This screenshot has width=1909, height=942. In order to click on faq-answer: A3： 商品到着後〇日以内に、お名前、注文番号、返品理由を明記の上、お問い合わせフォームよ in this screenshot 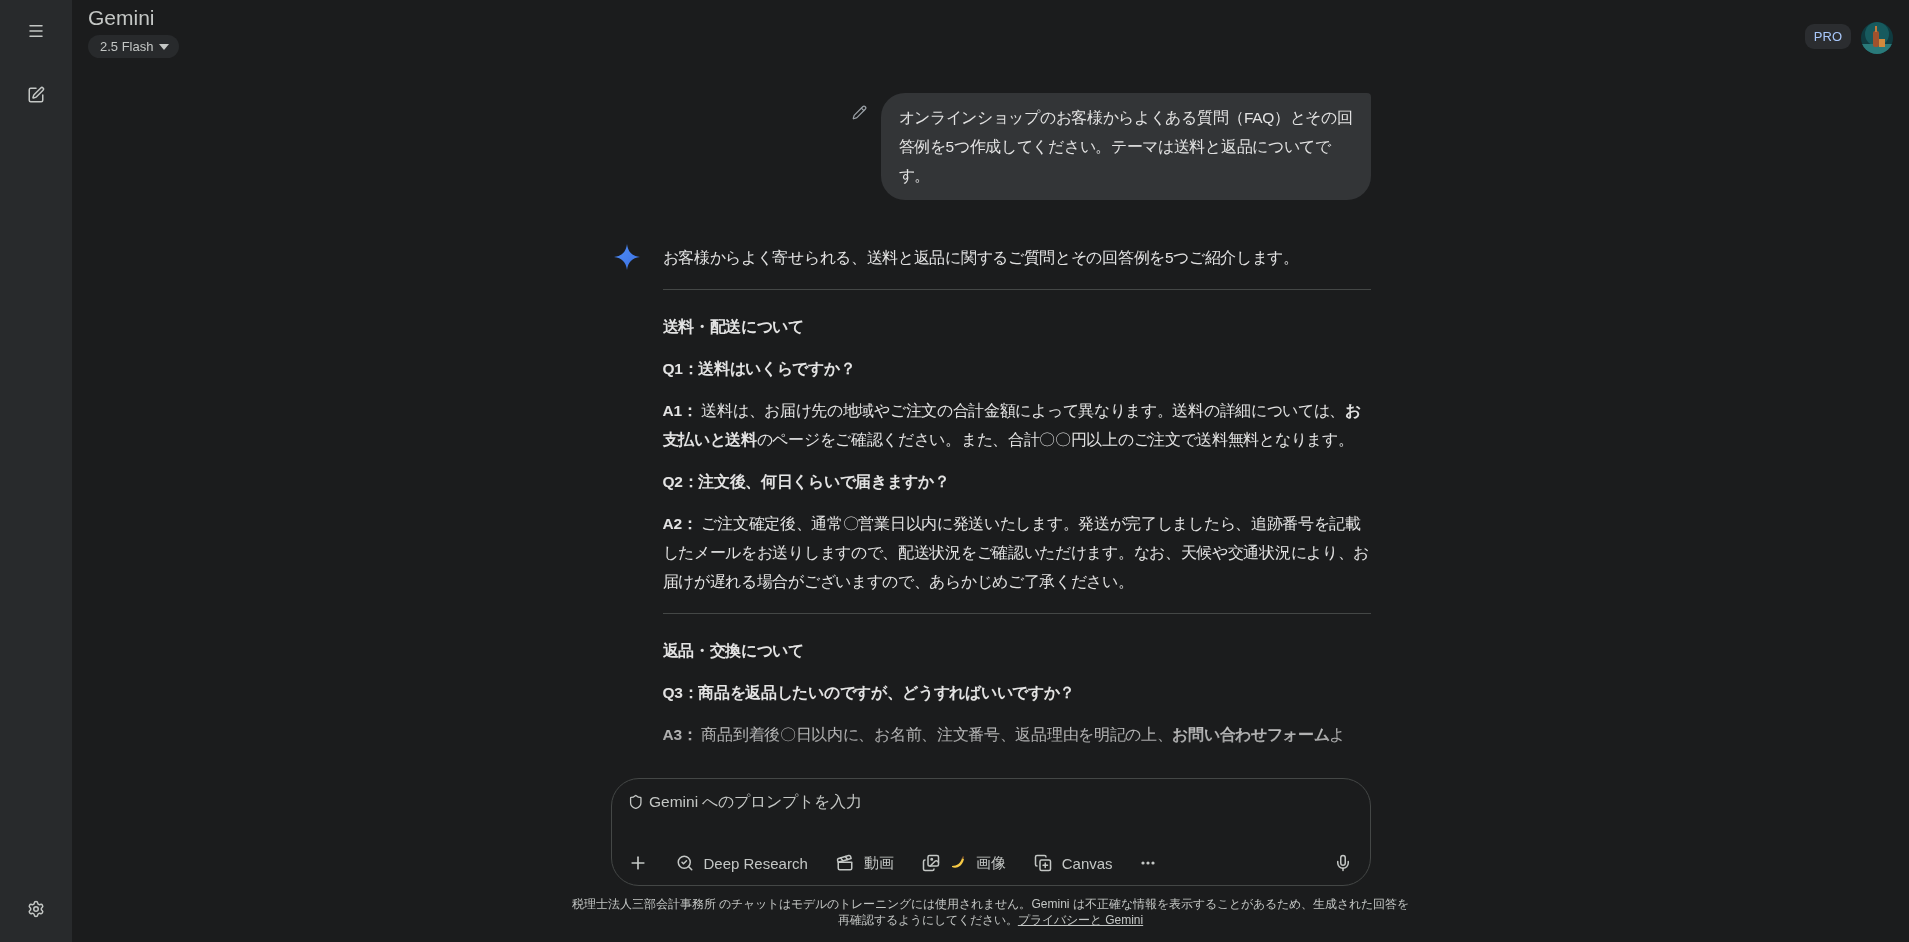, I will do `click(1004, 735)`.